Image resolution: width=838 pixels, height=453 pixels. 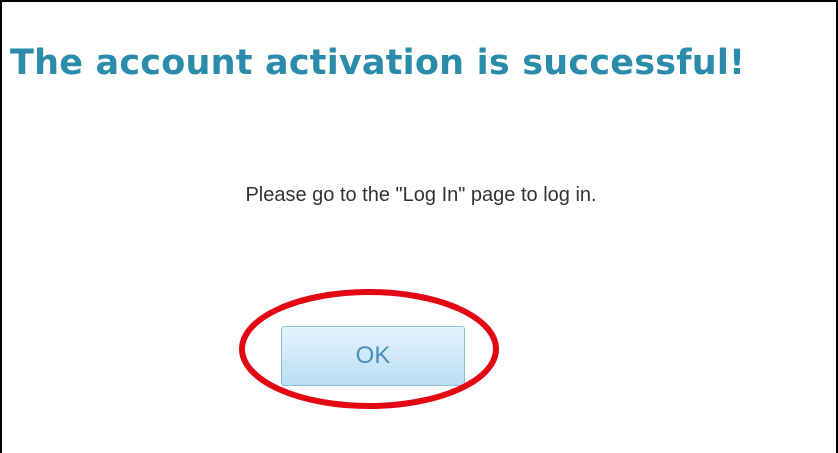 What do you see at coordinates (373, 356) in the screenshot?
I see `ok-button: OK` at bounding box center [373, 356].